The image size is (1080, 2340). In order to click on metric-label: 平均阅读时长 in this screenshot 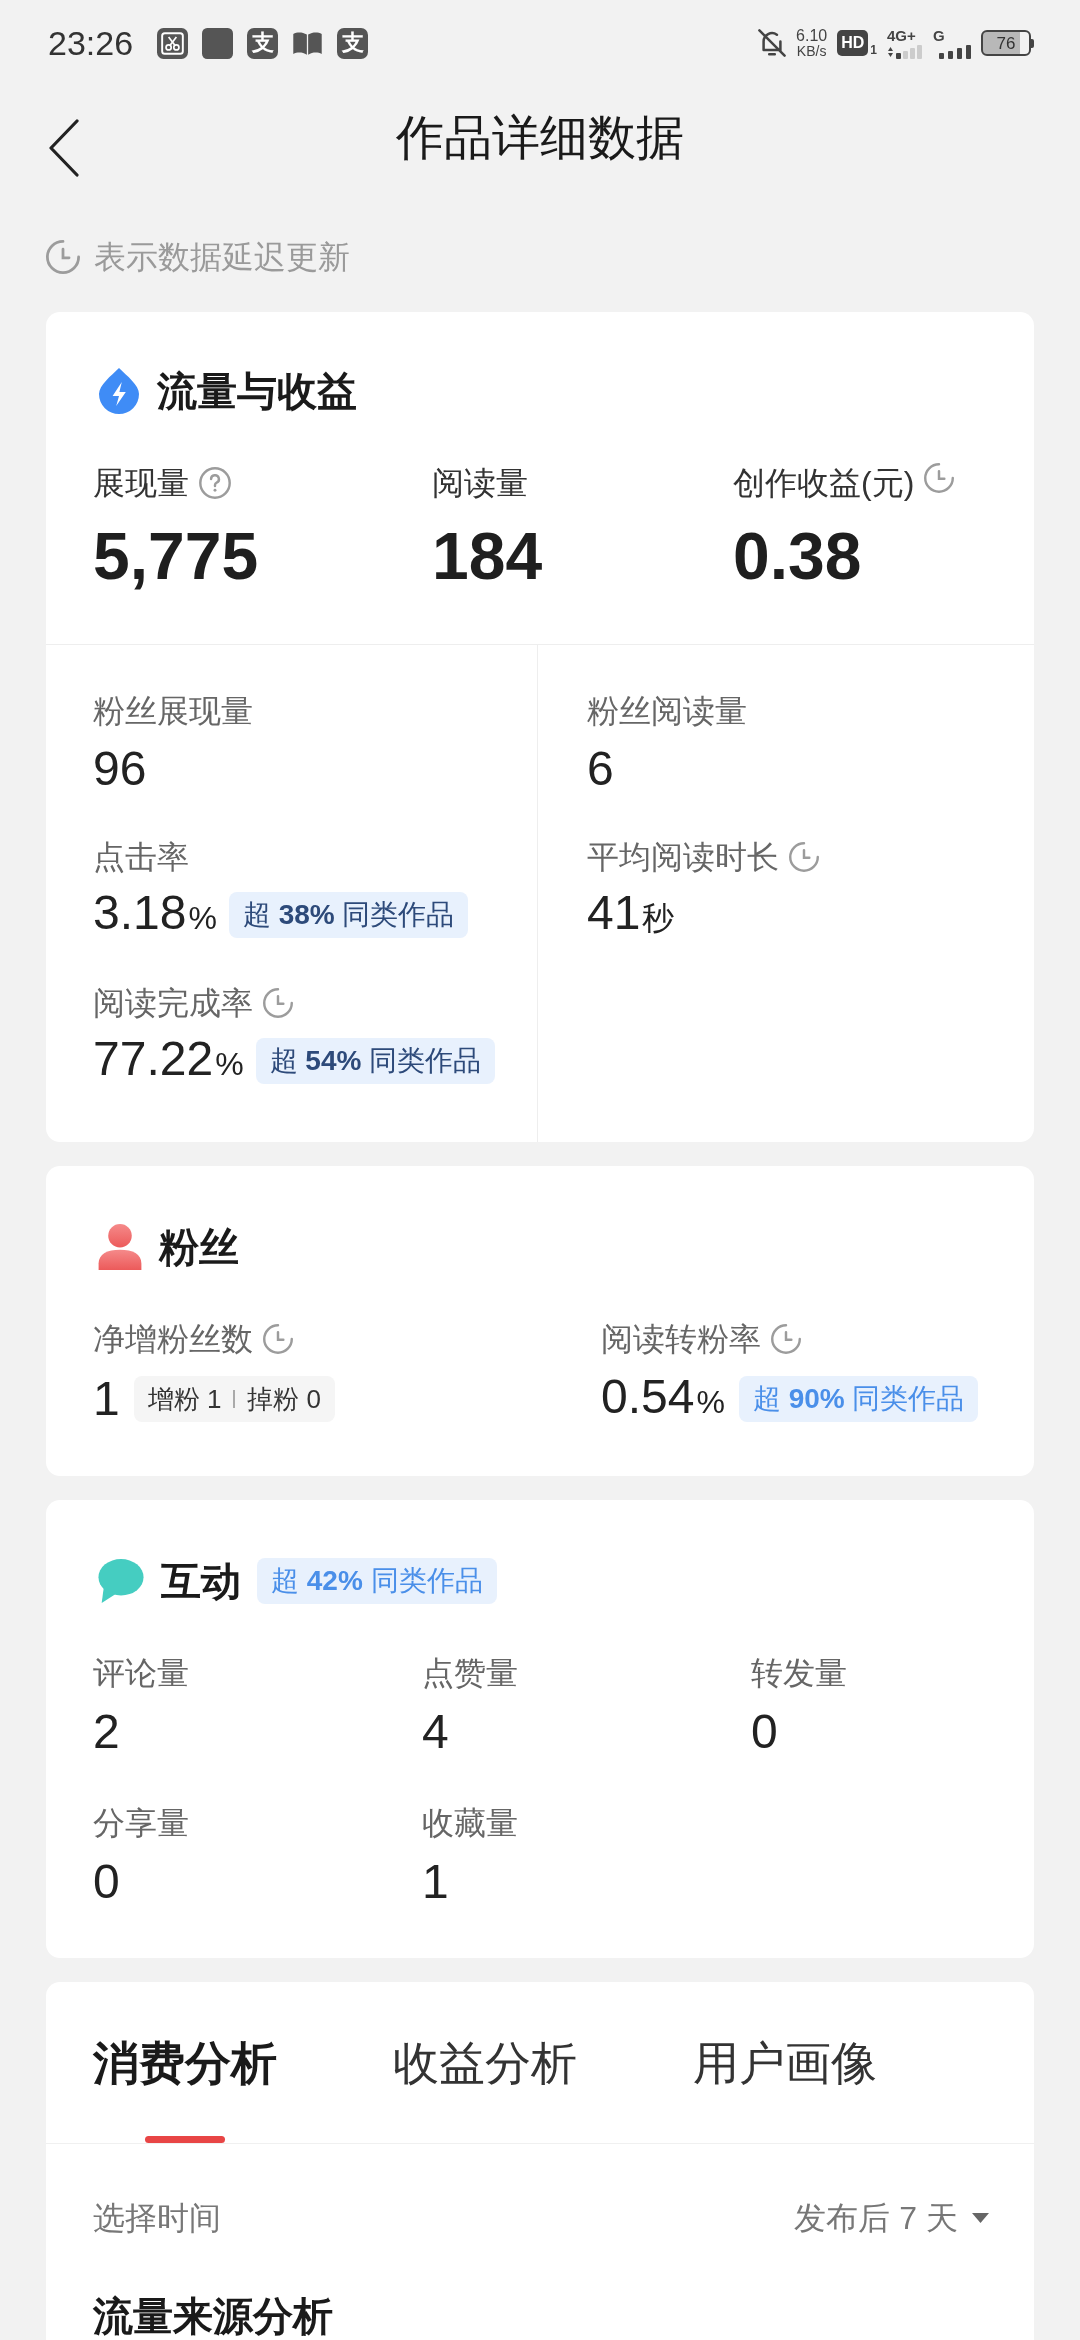, I will do `click(683, 857)`.